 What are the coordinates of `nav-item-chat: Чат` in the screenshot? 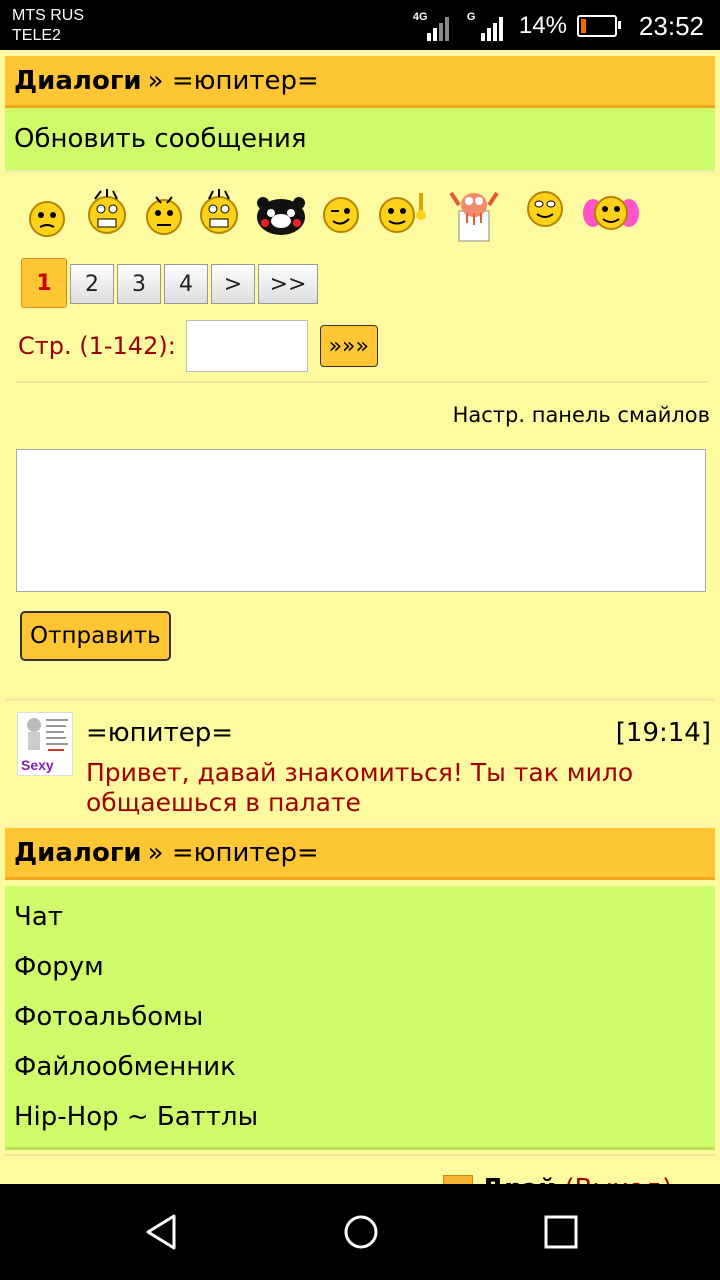 It's located at (360, 917).